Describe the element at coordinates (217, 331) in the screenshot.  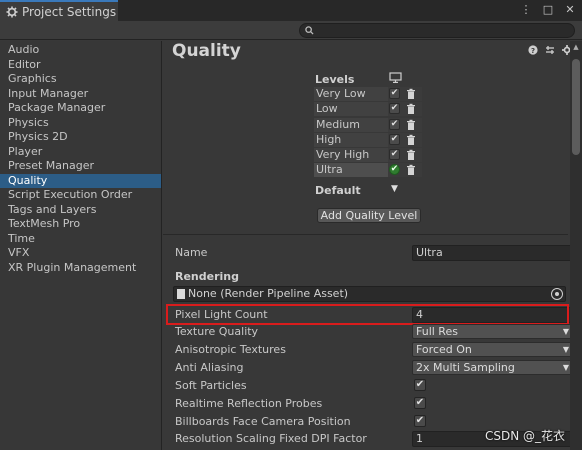
I see `texture-quality-label: Texture Quality` at that location.